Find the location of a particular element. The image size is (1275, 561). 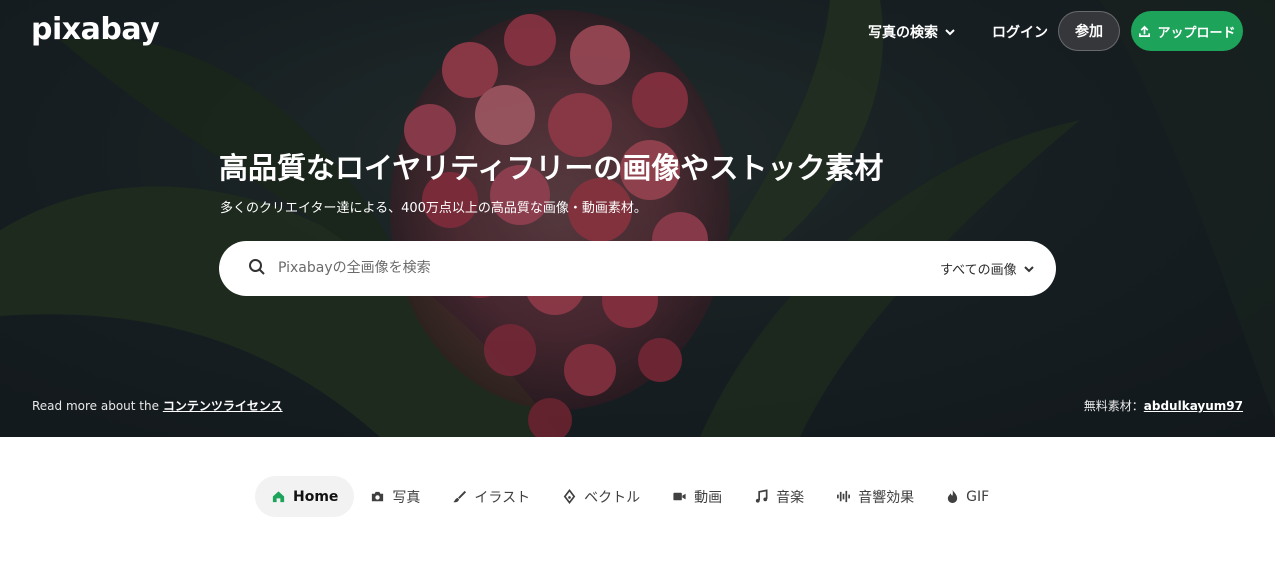

tab-home: Home is located at coordinates (305, 496).